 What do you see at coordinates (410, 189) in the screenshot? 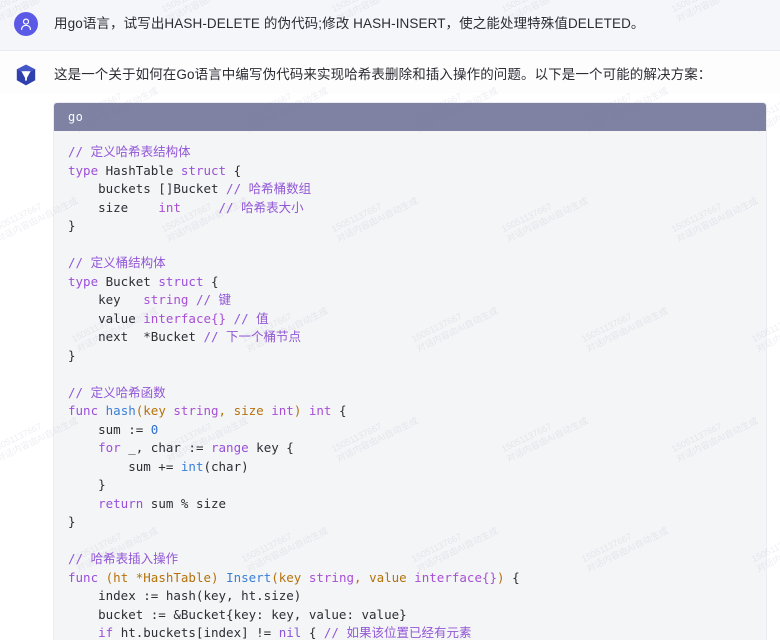
I see `code-line: buckets []Bucket // 哈希桶数组` at bounding box center [410, 189].